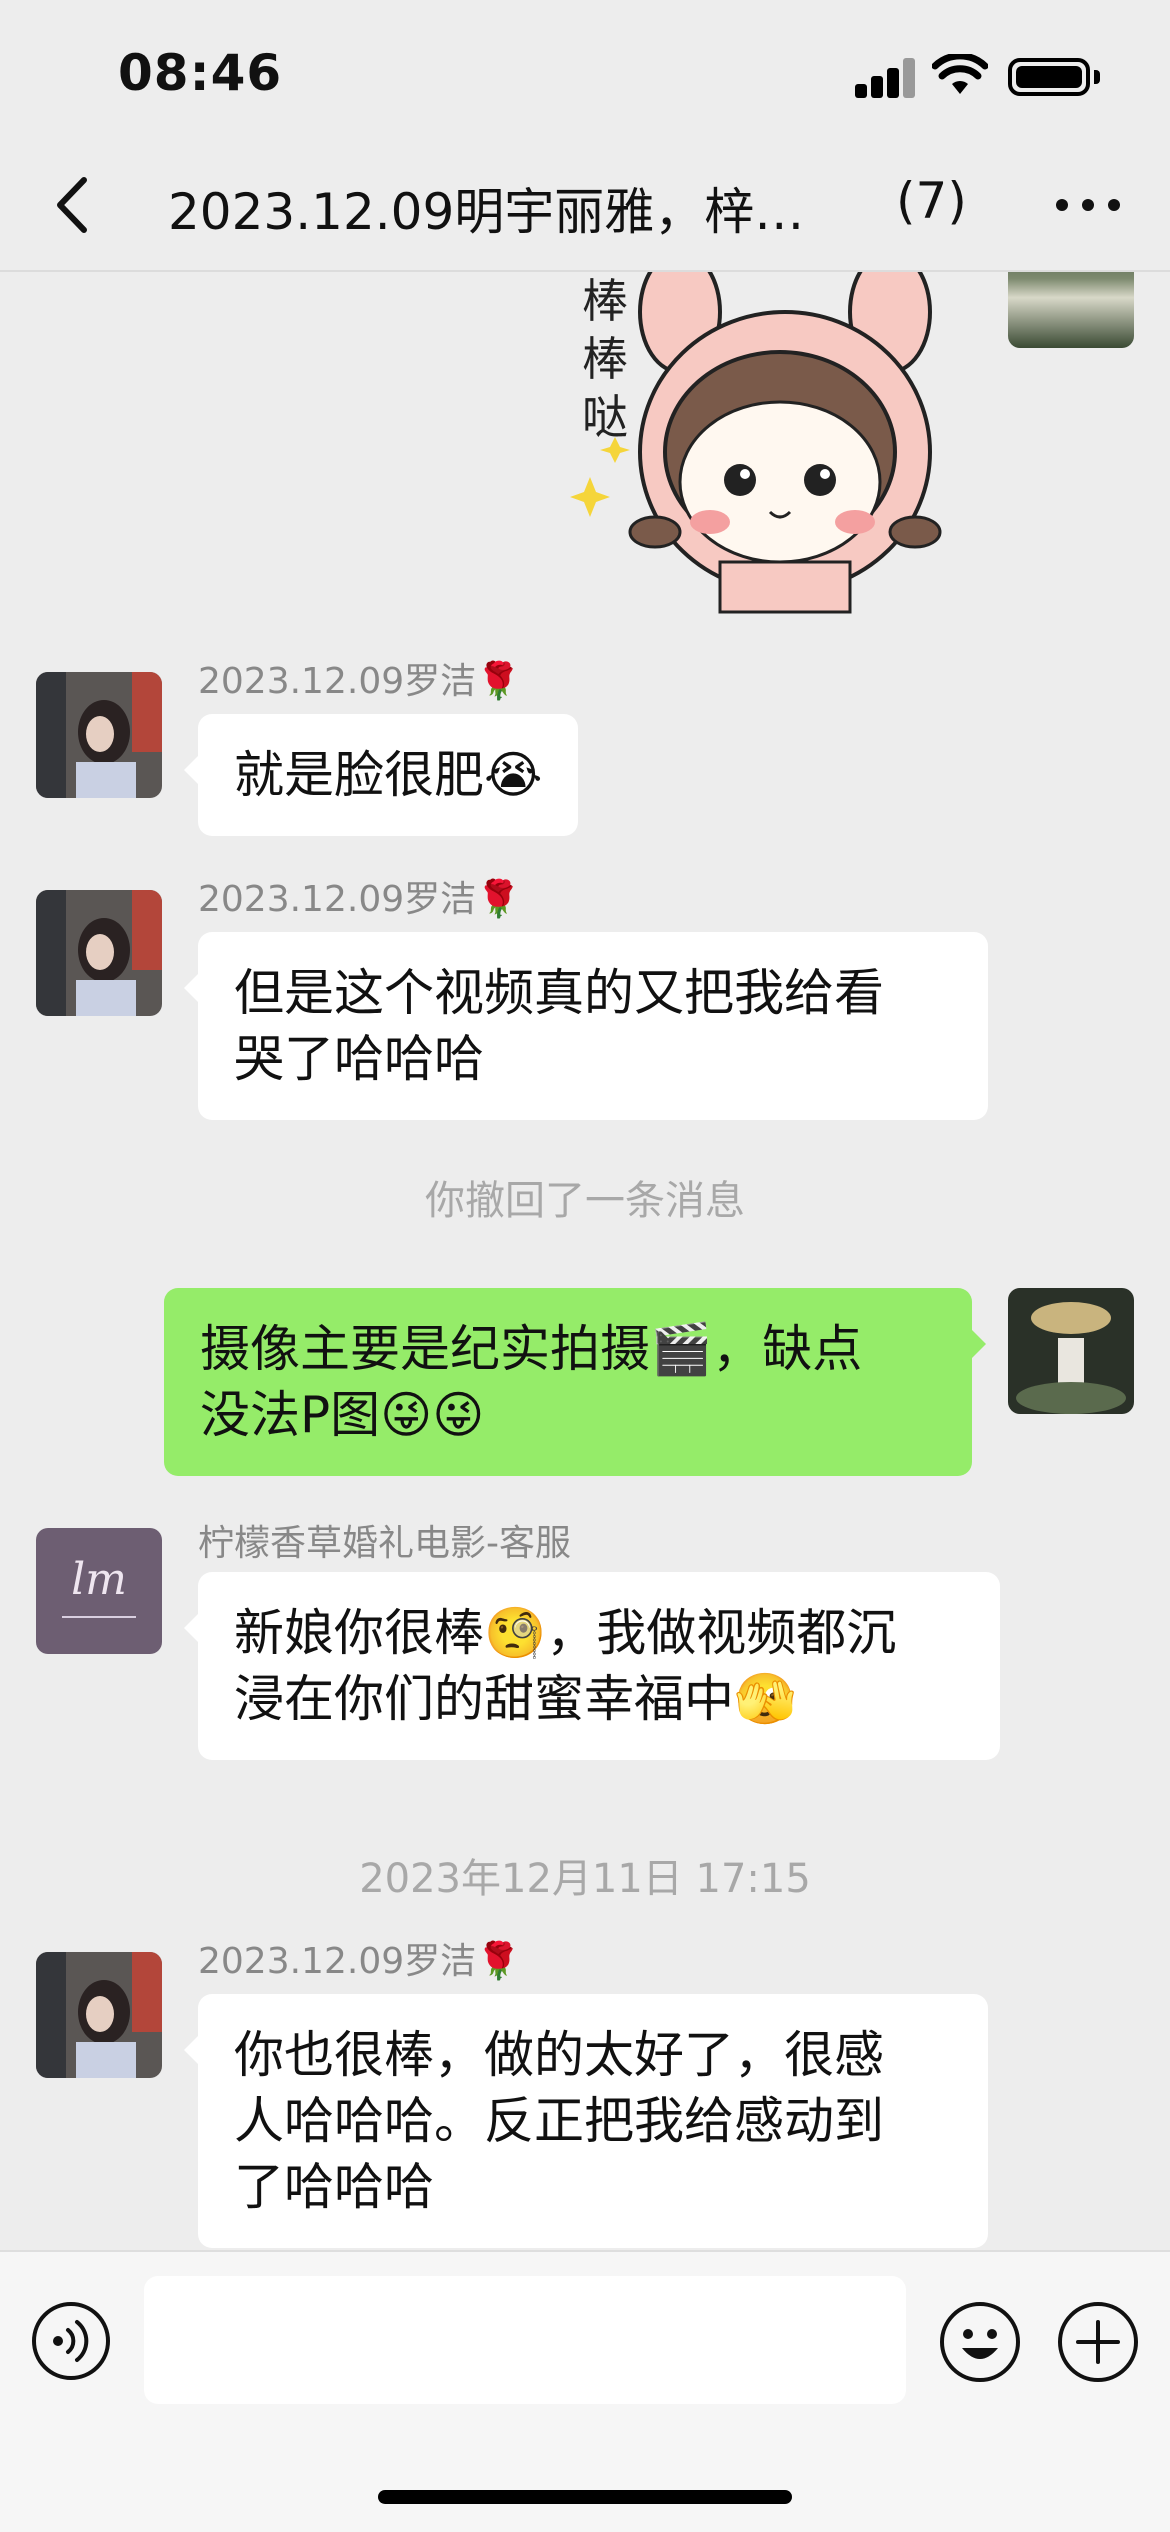  I want to click on nav-bar: 2023.12.09明宇丽雅，梓… (7), so click(585, 206).